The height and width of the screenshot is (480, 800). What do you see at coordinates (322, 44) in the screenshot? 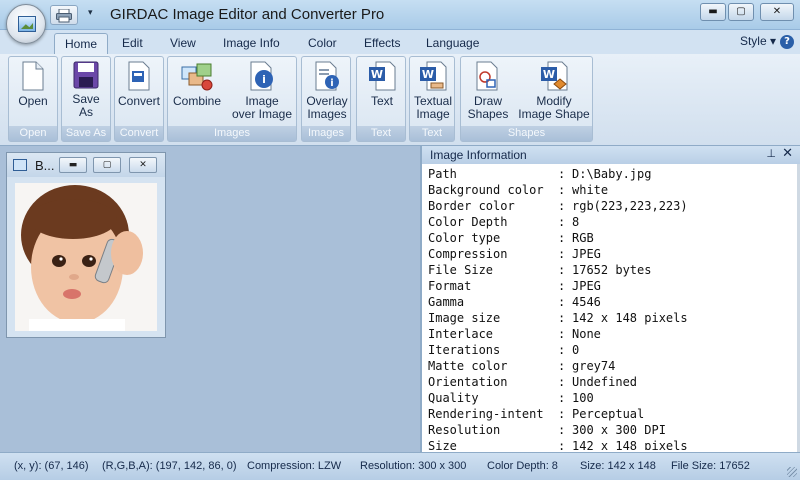
I see `tab-color: Color` at bounding box center [322, 44].